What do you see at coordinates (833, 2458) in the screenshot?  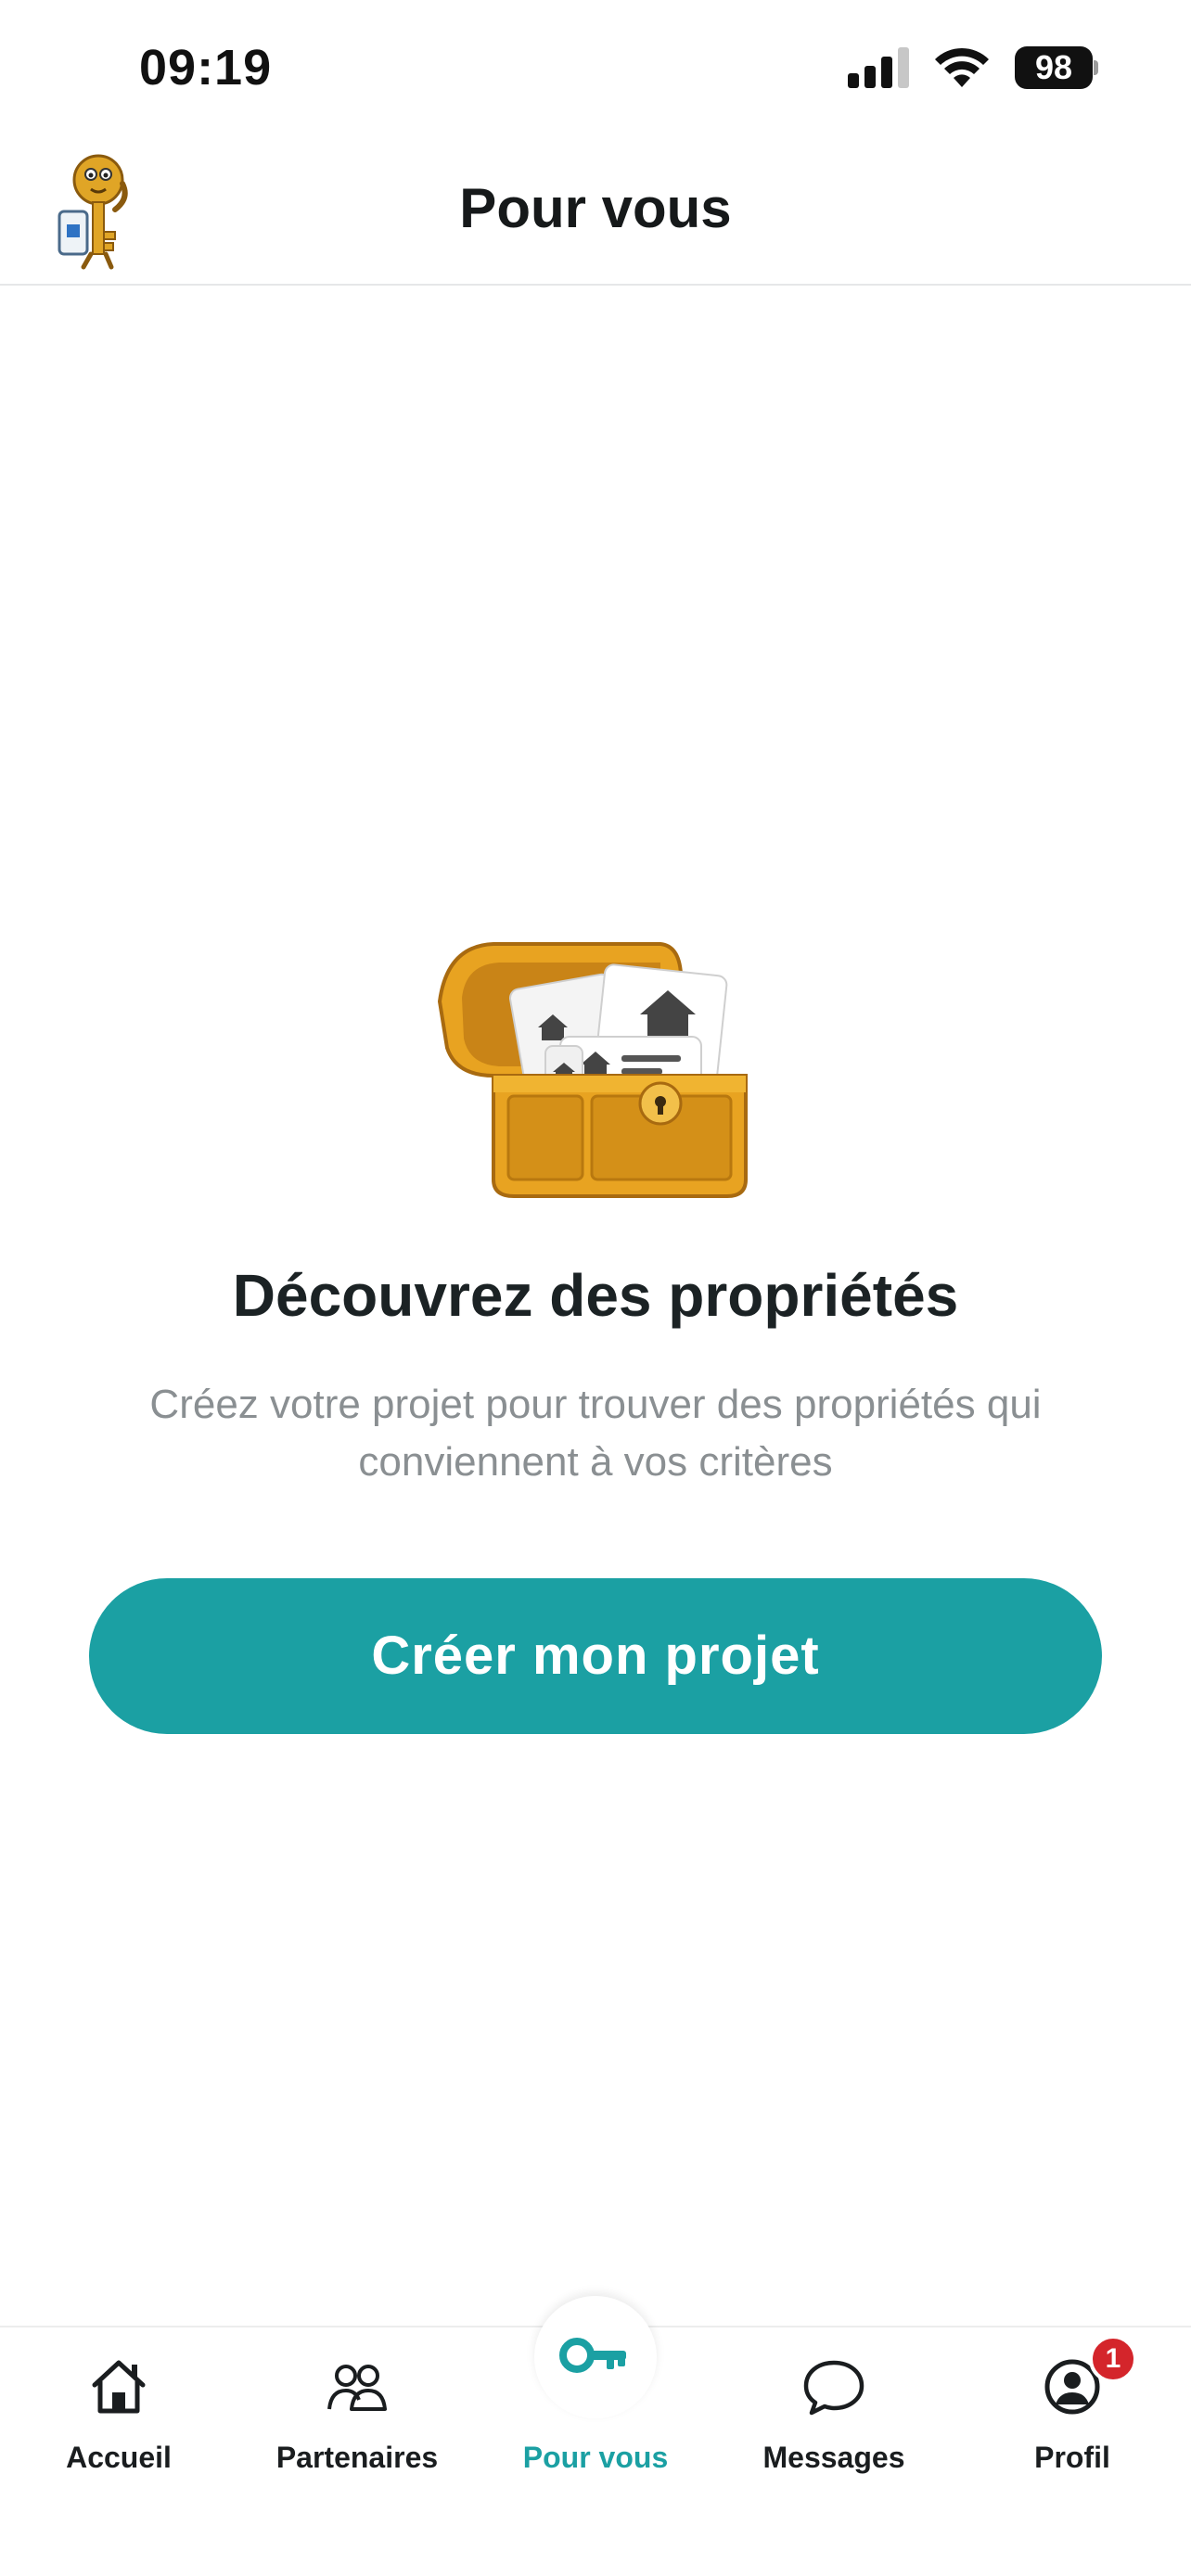 I see `nav-label-messages: Messages` at bounding box center [833, 2458].